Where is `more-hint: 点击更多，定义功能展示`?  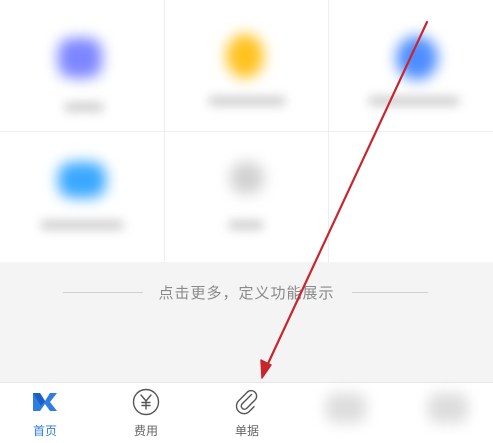 more-hint: 点击更多，定义功能展示 is located at coordinates (246, 292).